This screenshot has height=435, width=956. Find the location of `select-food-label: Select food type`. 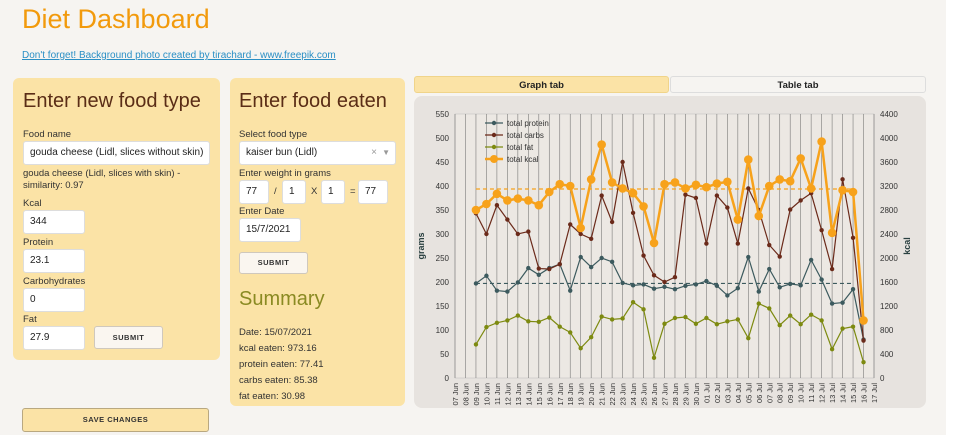

select-food-label: Select food type is located at coordinates (273, 134).